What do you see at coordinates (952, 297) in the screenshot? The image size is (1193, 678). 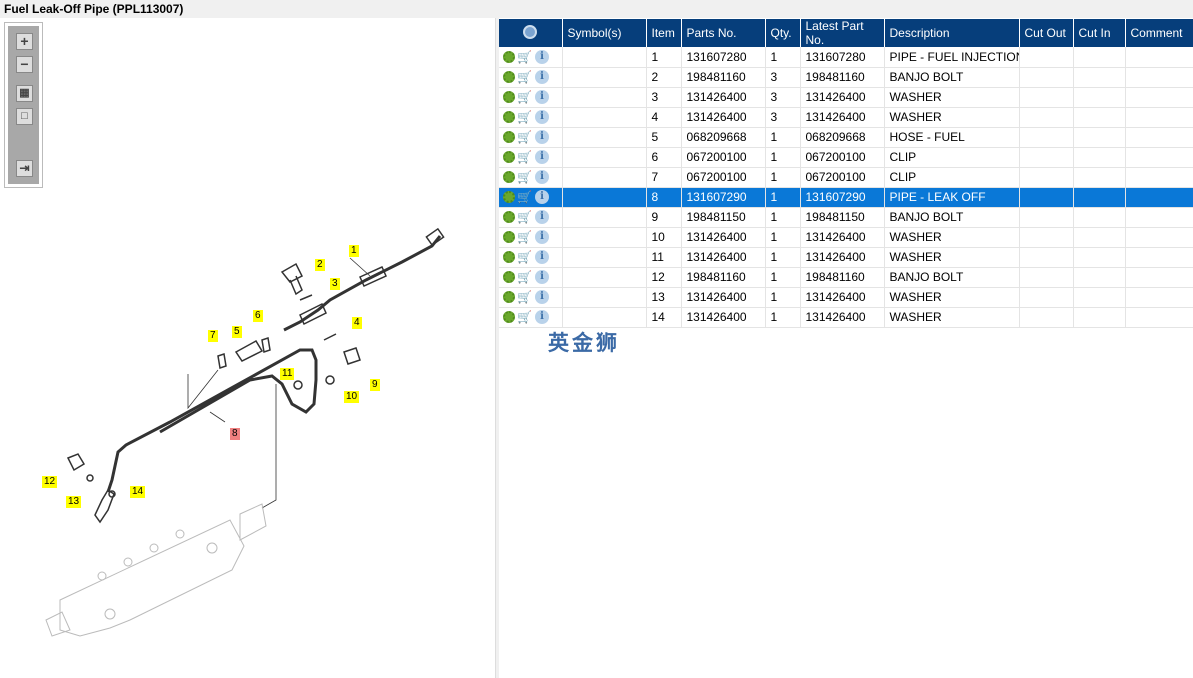 I see `description-cell: WASHER` at bounding box center [952, 297].